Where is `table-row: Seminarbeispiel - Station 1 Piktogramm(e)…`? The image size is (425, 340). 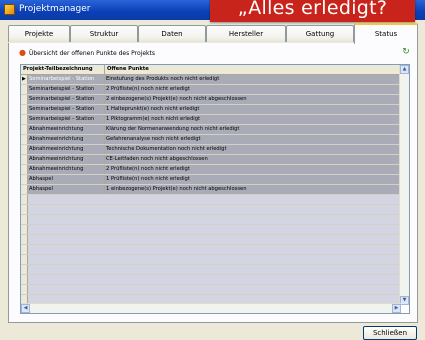 table-row: Seminarbeispiel - Station 1 Piktogramm(e)… is located at coordinates (211, 120).